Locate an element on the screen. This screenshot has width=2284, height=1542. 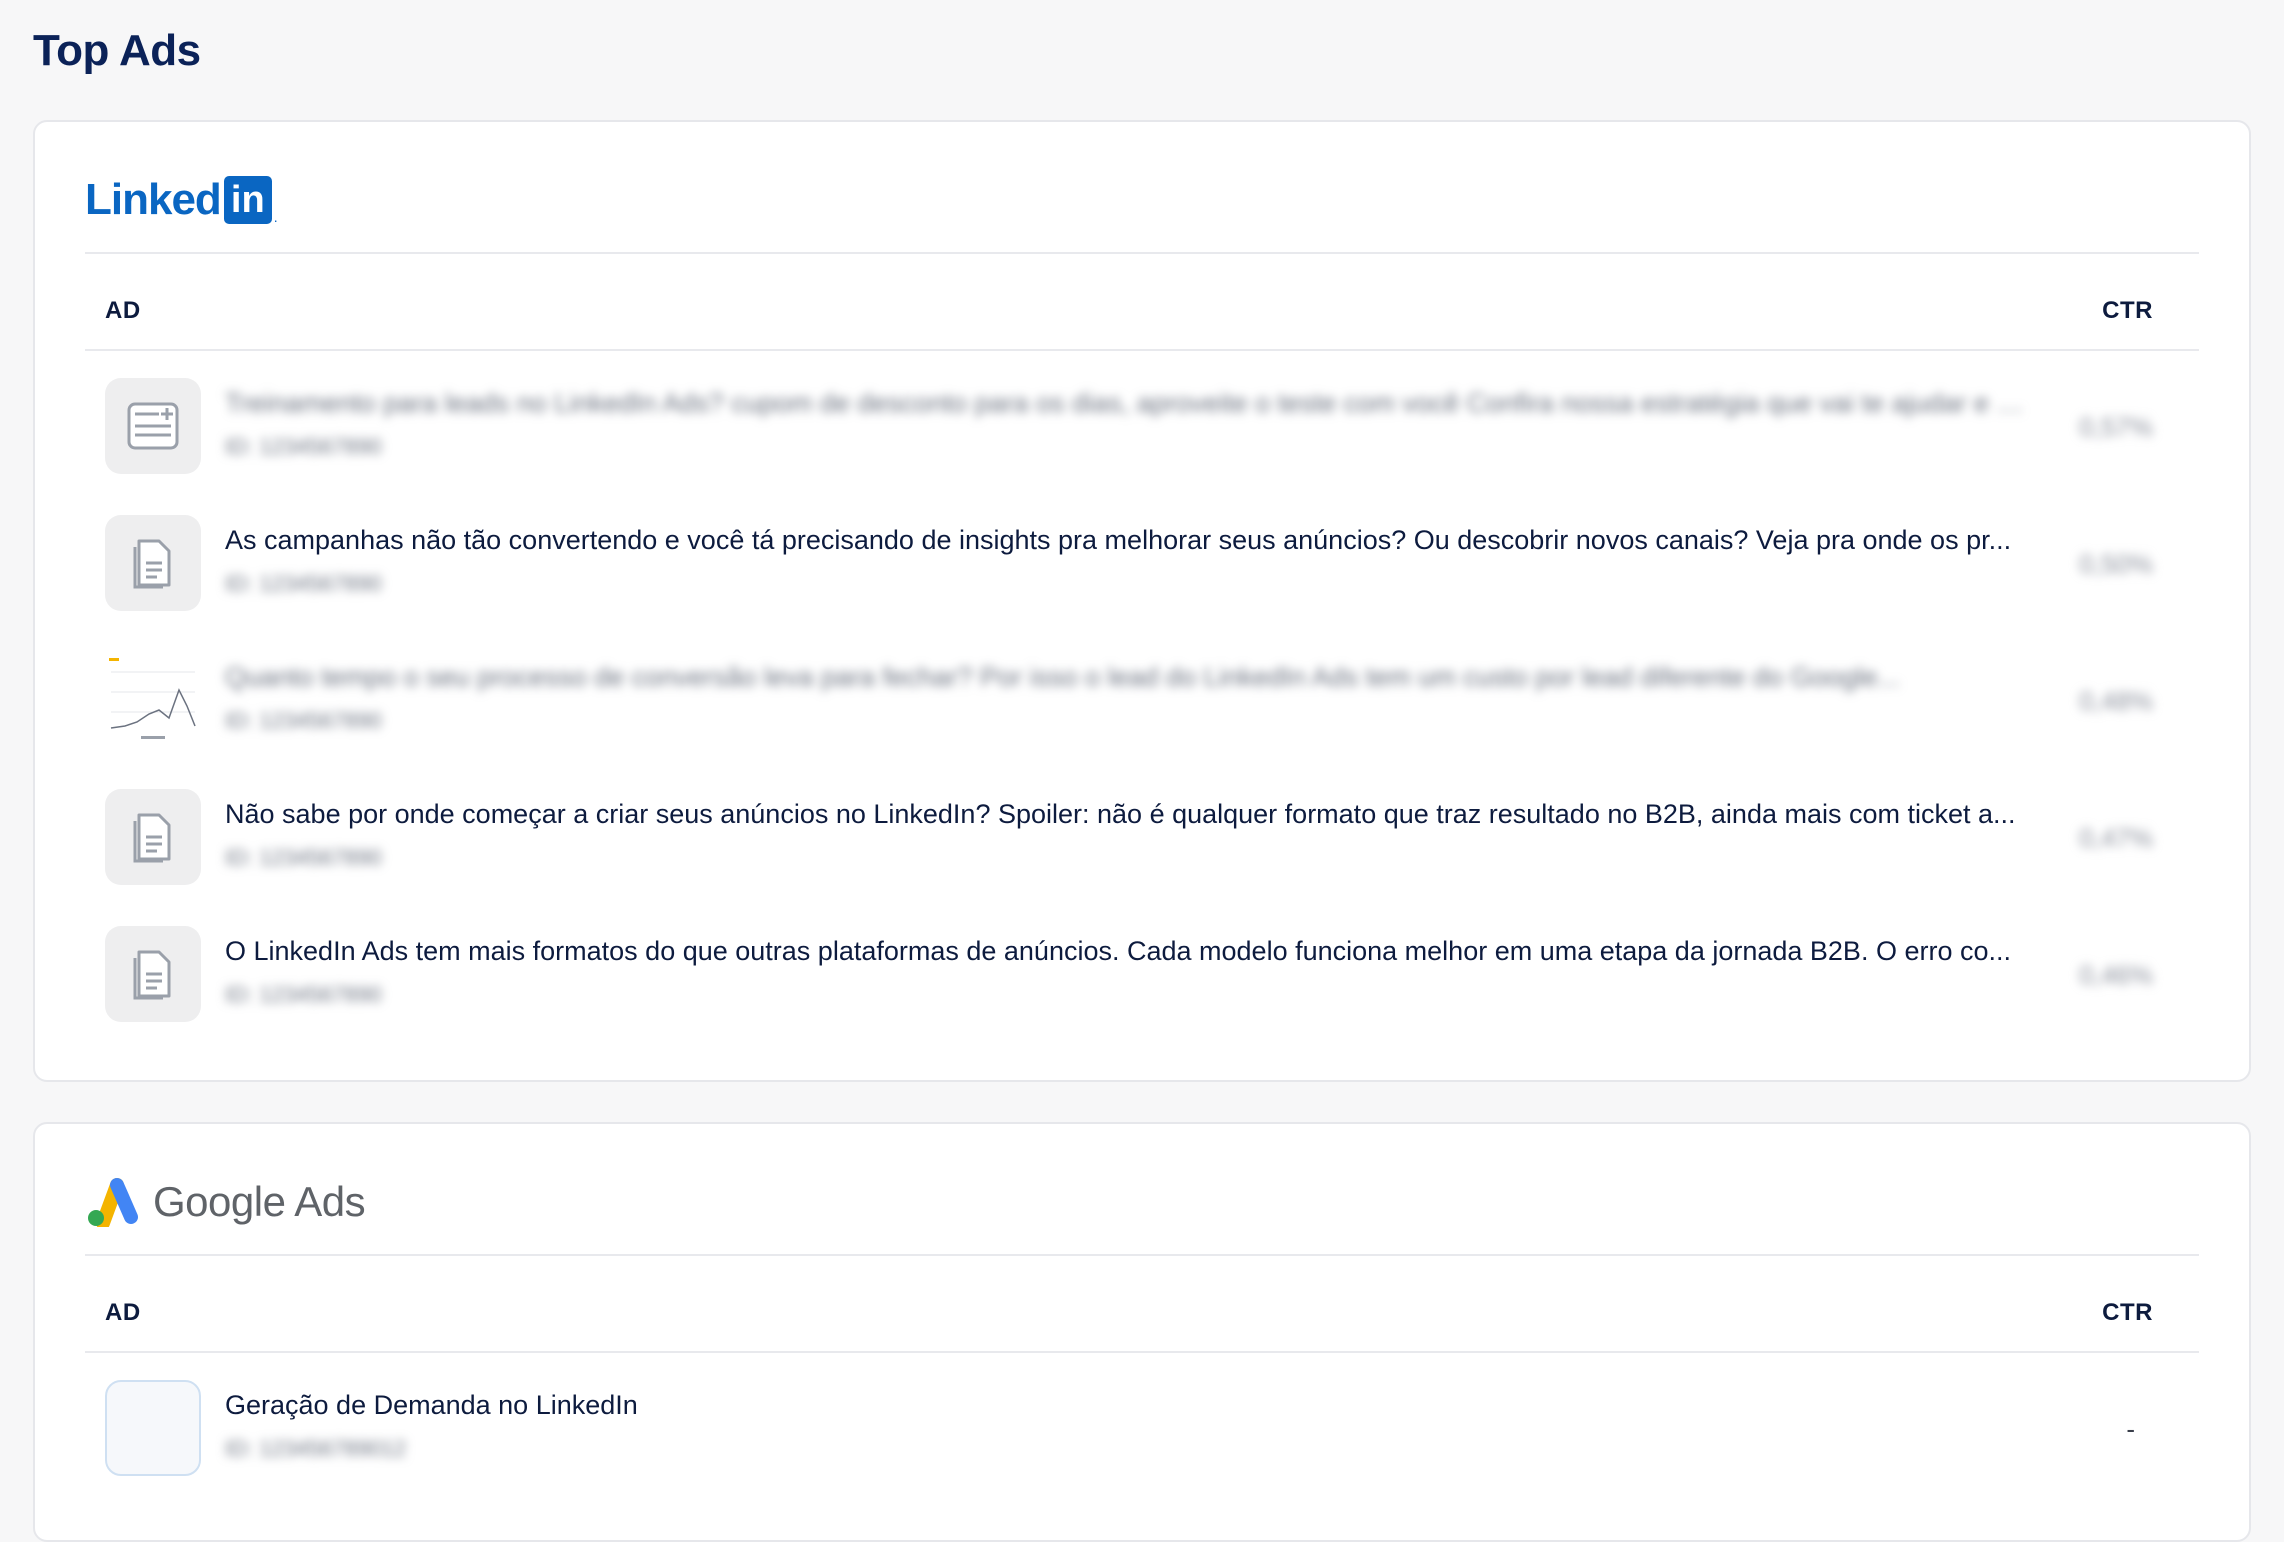
ctr-value: 0,48% is located at coordinates (2116, 701).